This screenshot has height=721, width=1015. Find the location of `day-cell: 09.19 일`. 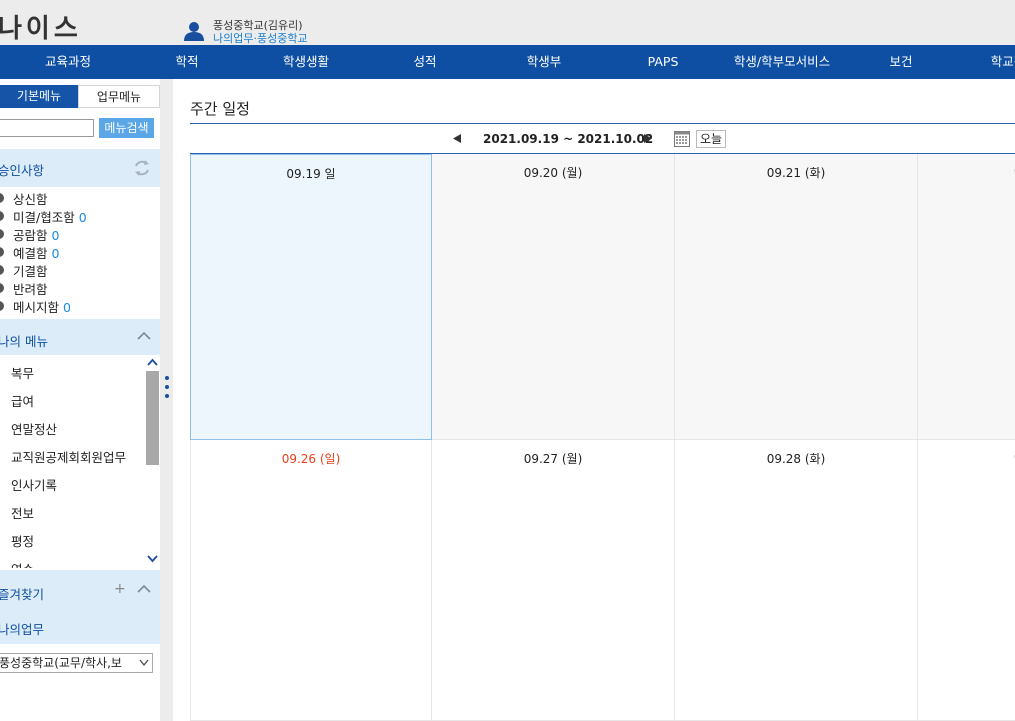

day-cell: 09.19 일 is located at coordinates (311, 297).